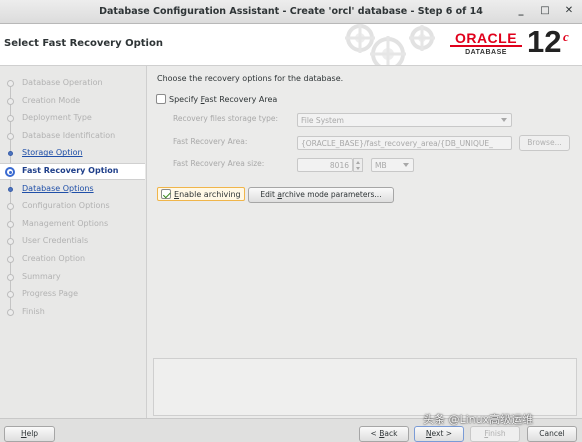  I want to click on step-management-options: Management Options, so click(72, 224).